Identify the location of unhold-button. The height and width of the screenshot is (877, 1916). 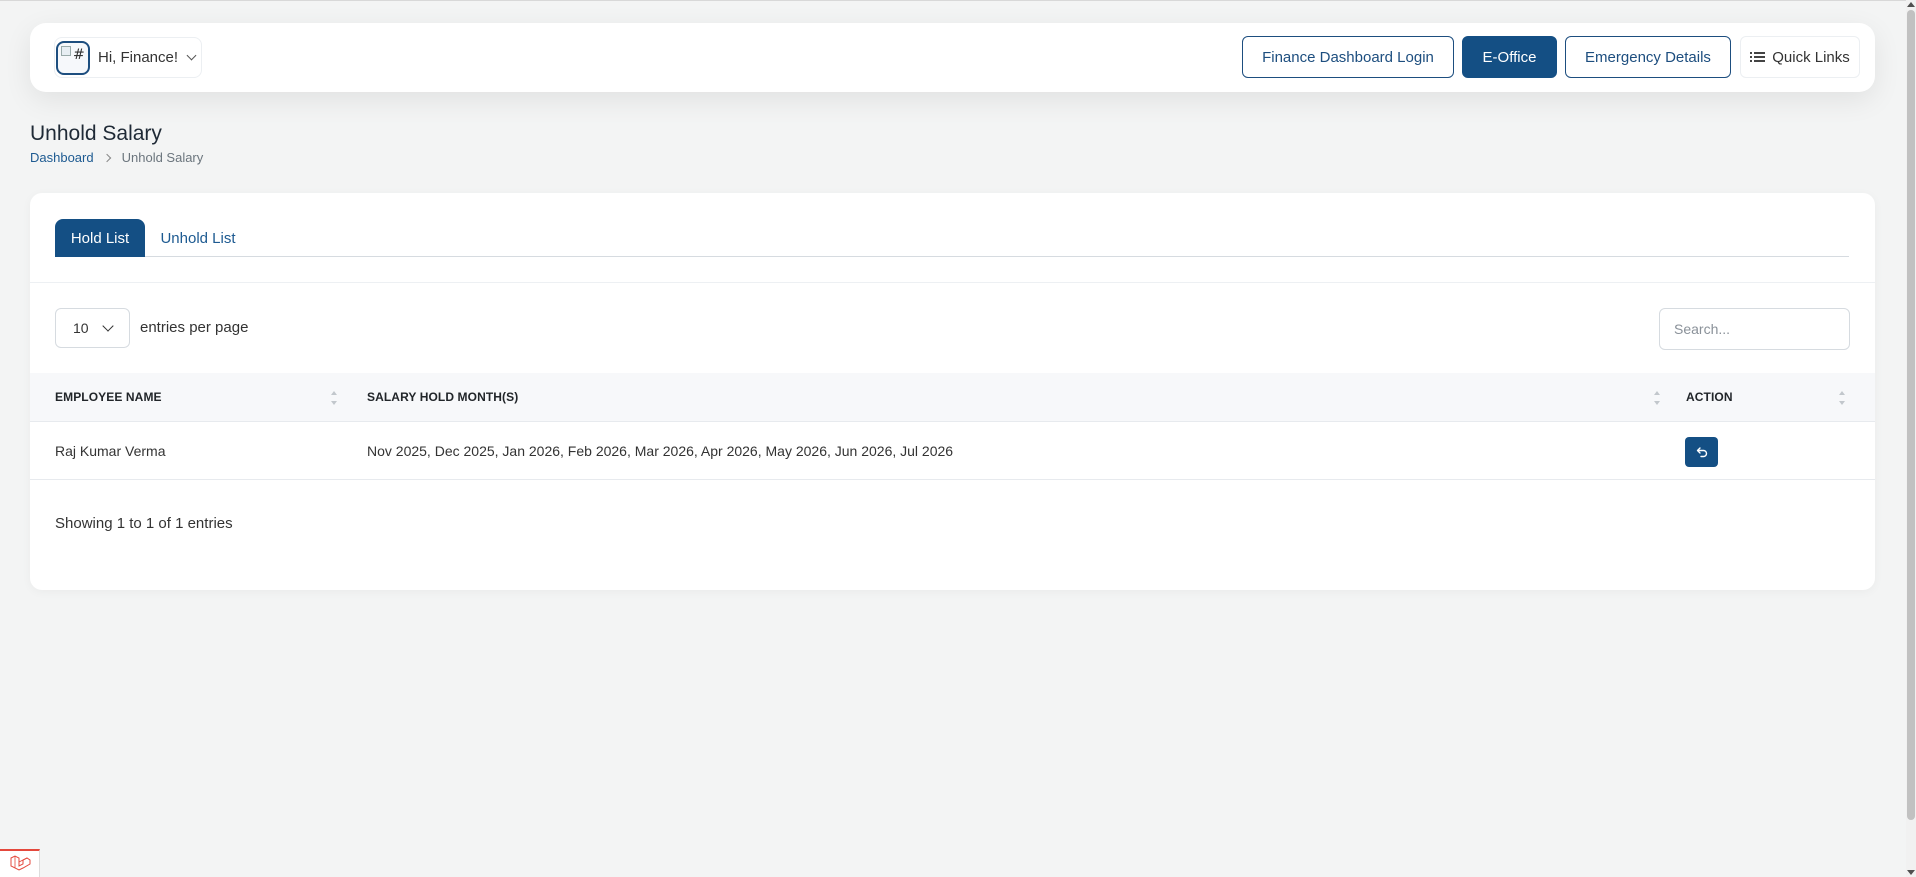
(1701, 452).